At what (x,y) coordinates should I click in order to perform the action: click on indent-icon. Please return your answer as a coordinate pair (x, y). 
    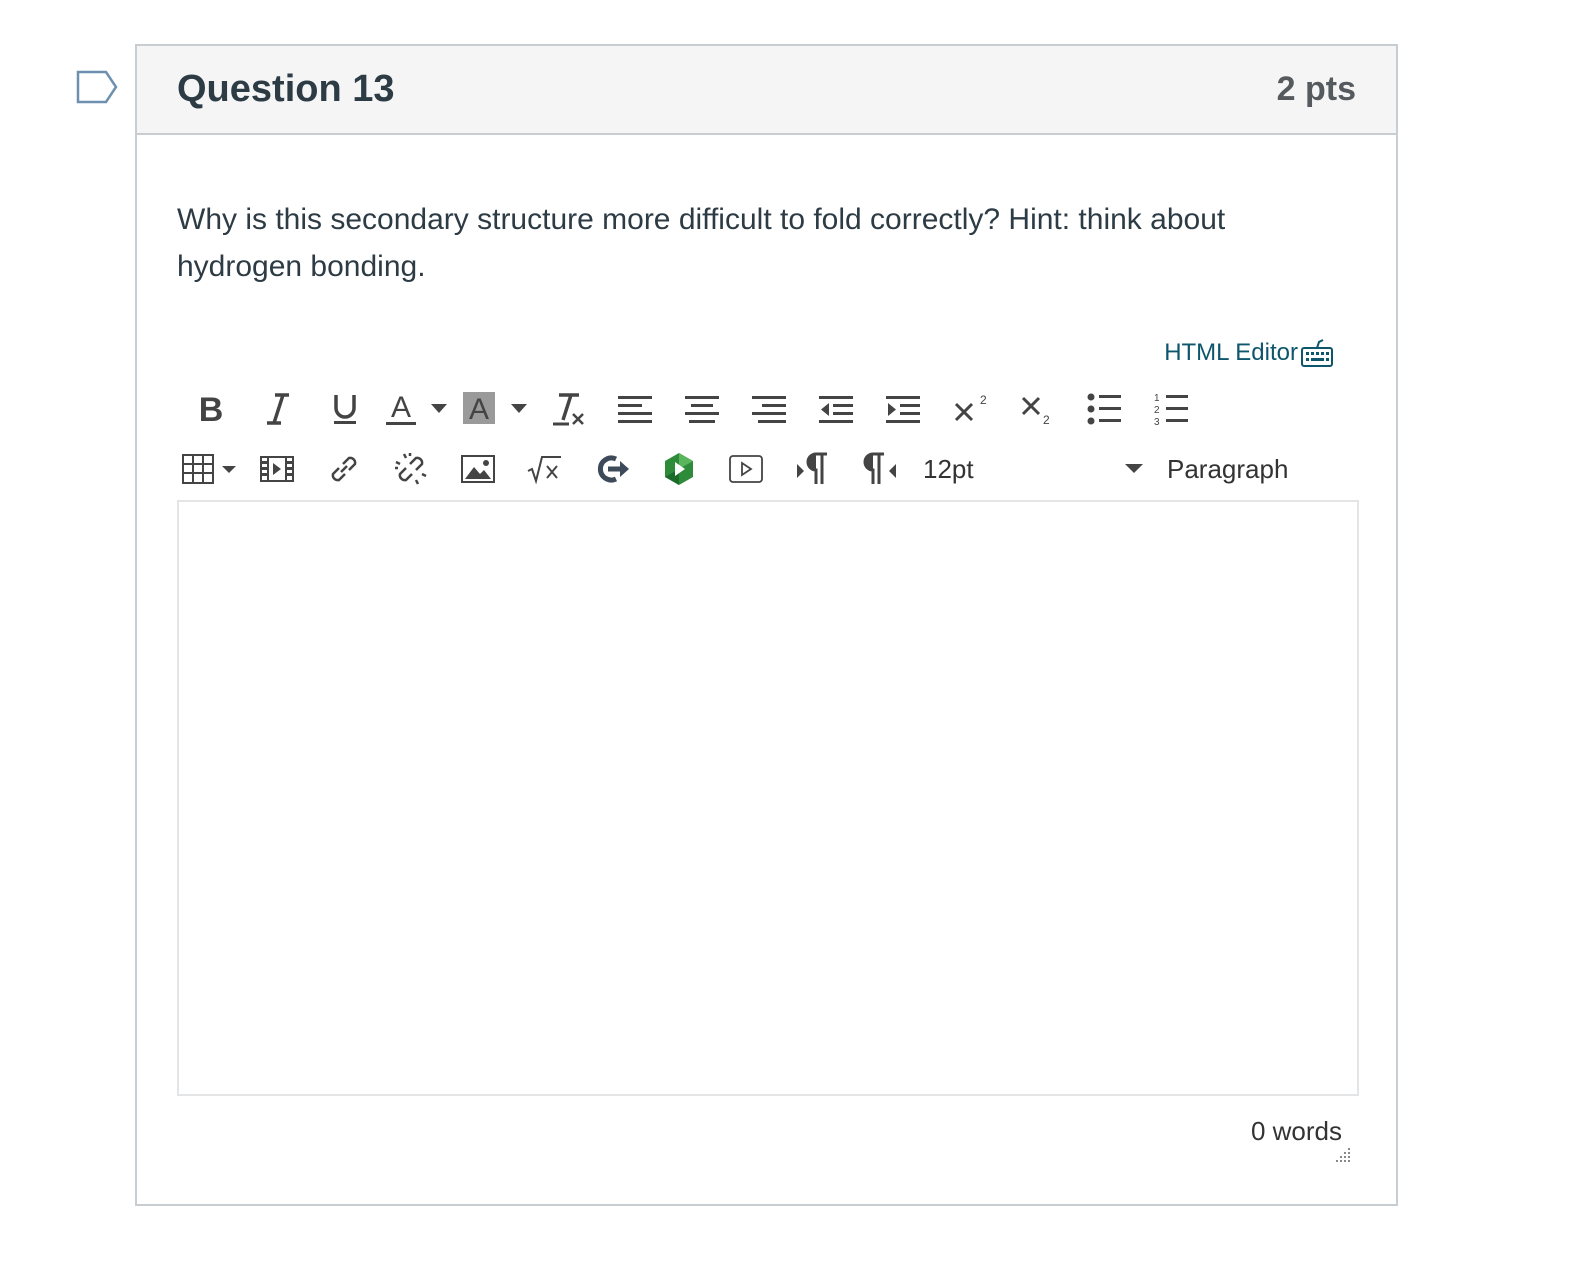
    Looking at the image, I should click on (902, 409).